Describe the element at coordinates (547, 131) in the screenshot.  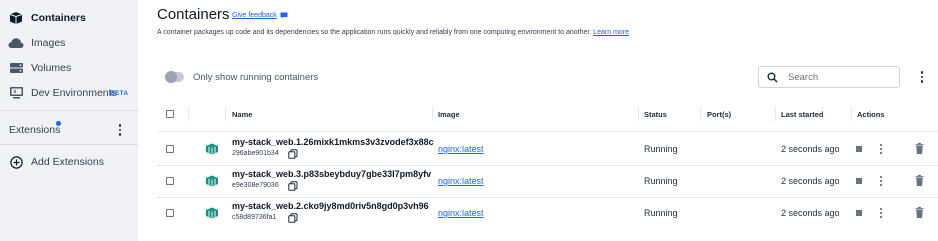
I see `table-divider` at that location.